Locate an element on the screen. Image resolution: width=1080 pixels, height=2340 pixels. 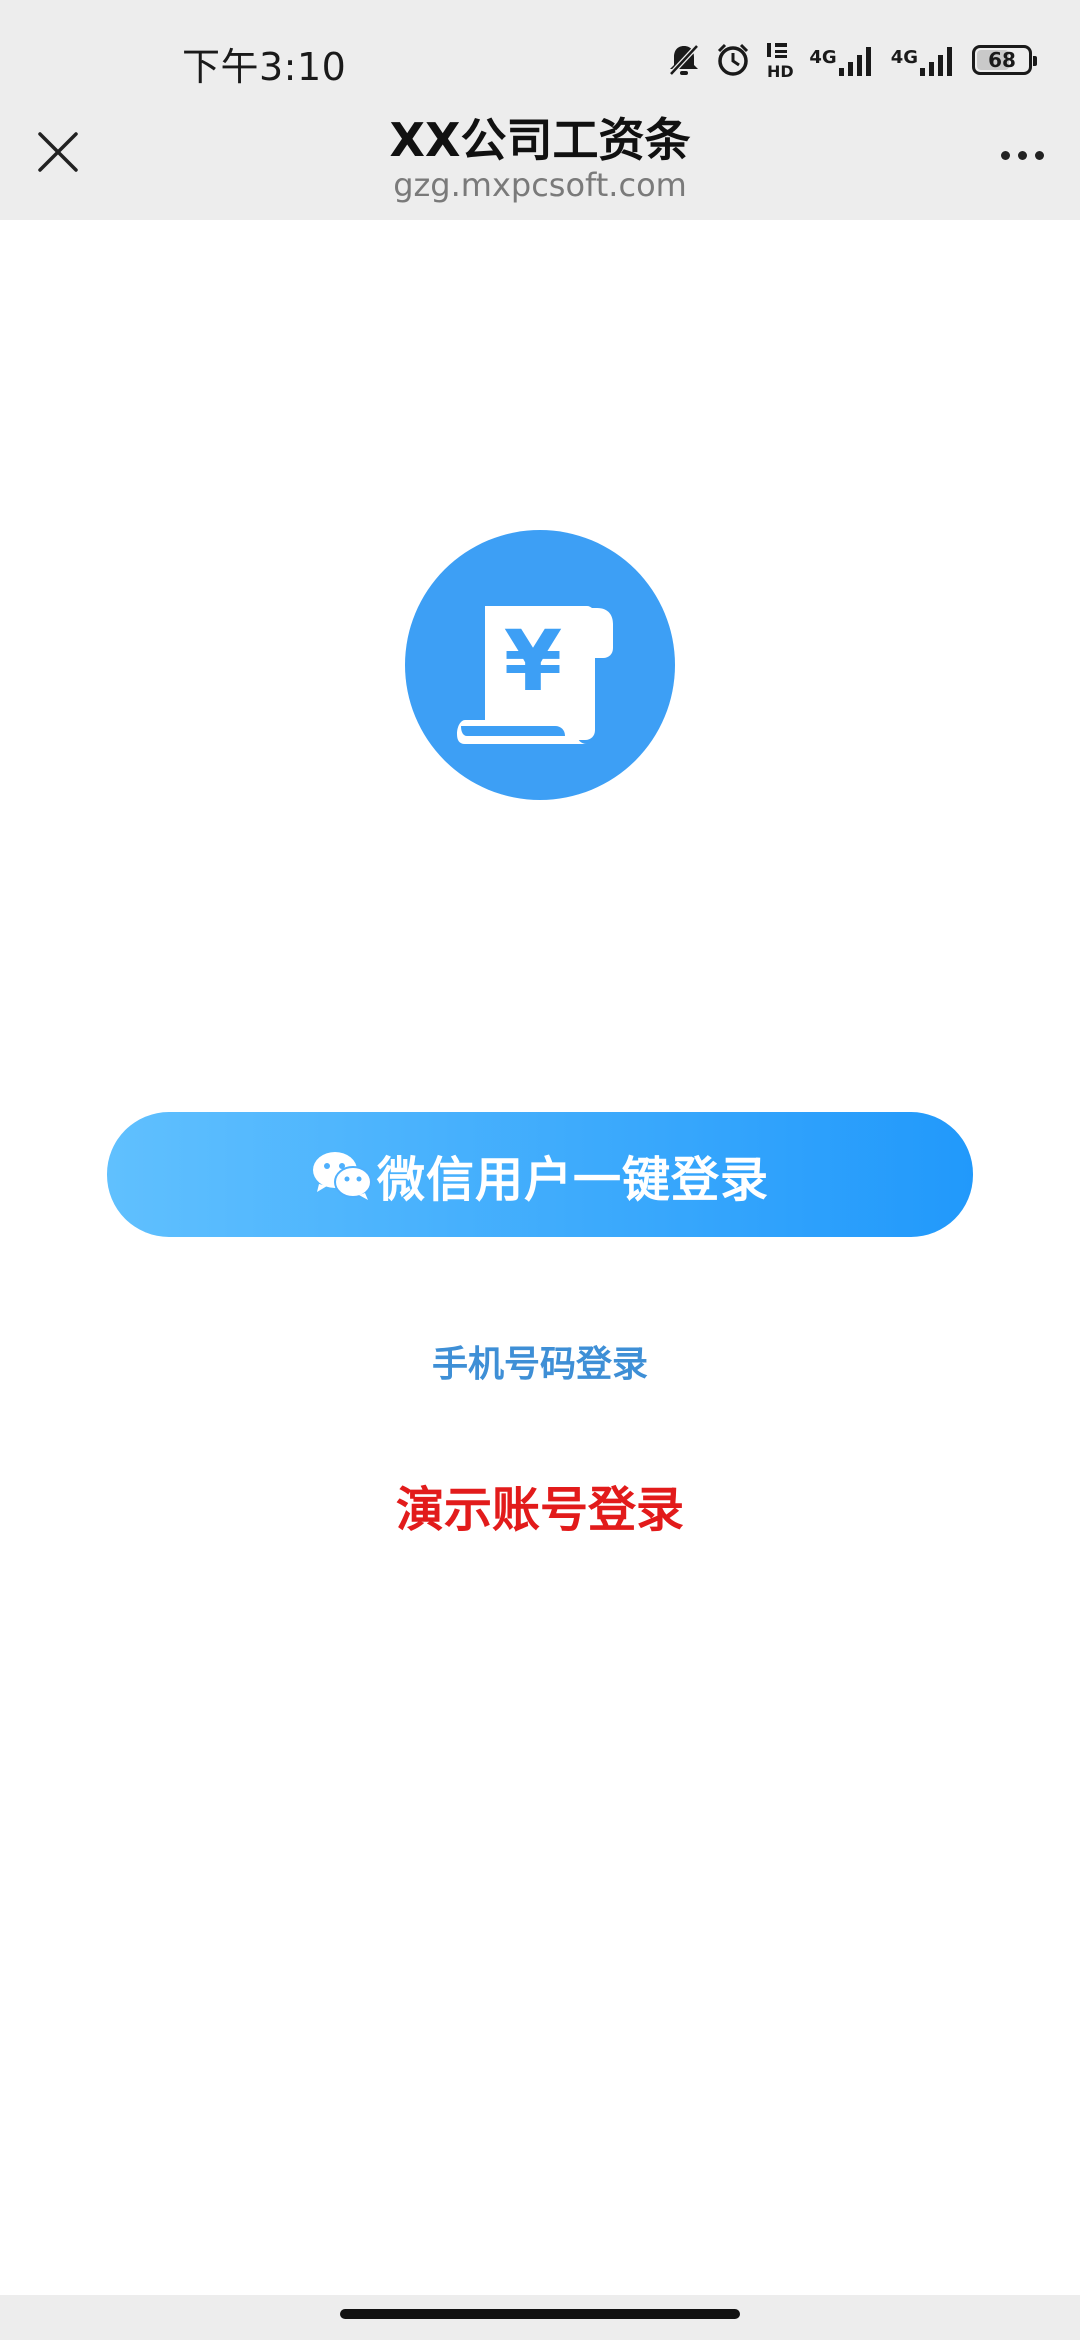
network-label-2: 4G is located at coordinates (904, 57).